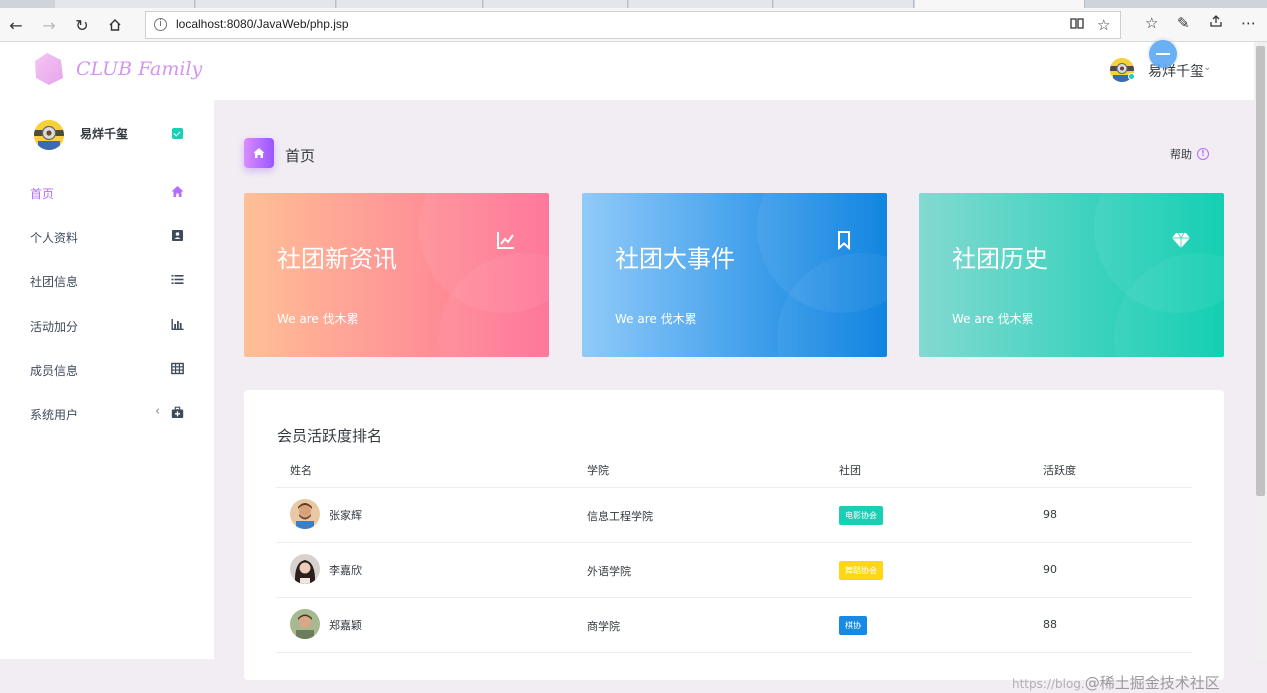 This screenshot has height=693, width=1267. Describe the element at coordinates (1260, 271) in the screenshot. I see `scrollbar-thumb` at that location.